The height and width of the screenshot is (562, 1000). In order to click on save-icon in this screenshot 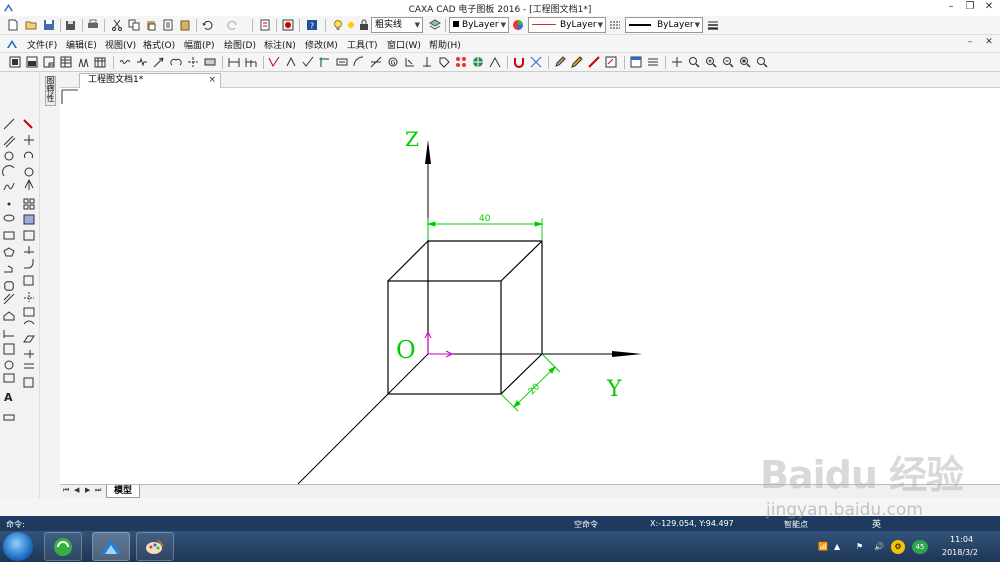, I will do `click(49, 25)`.